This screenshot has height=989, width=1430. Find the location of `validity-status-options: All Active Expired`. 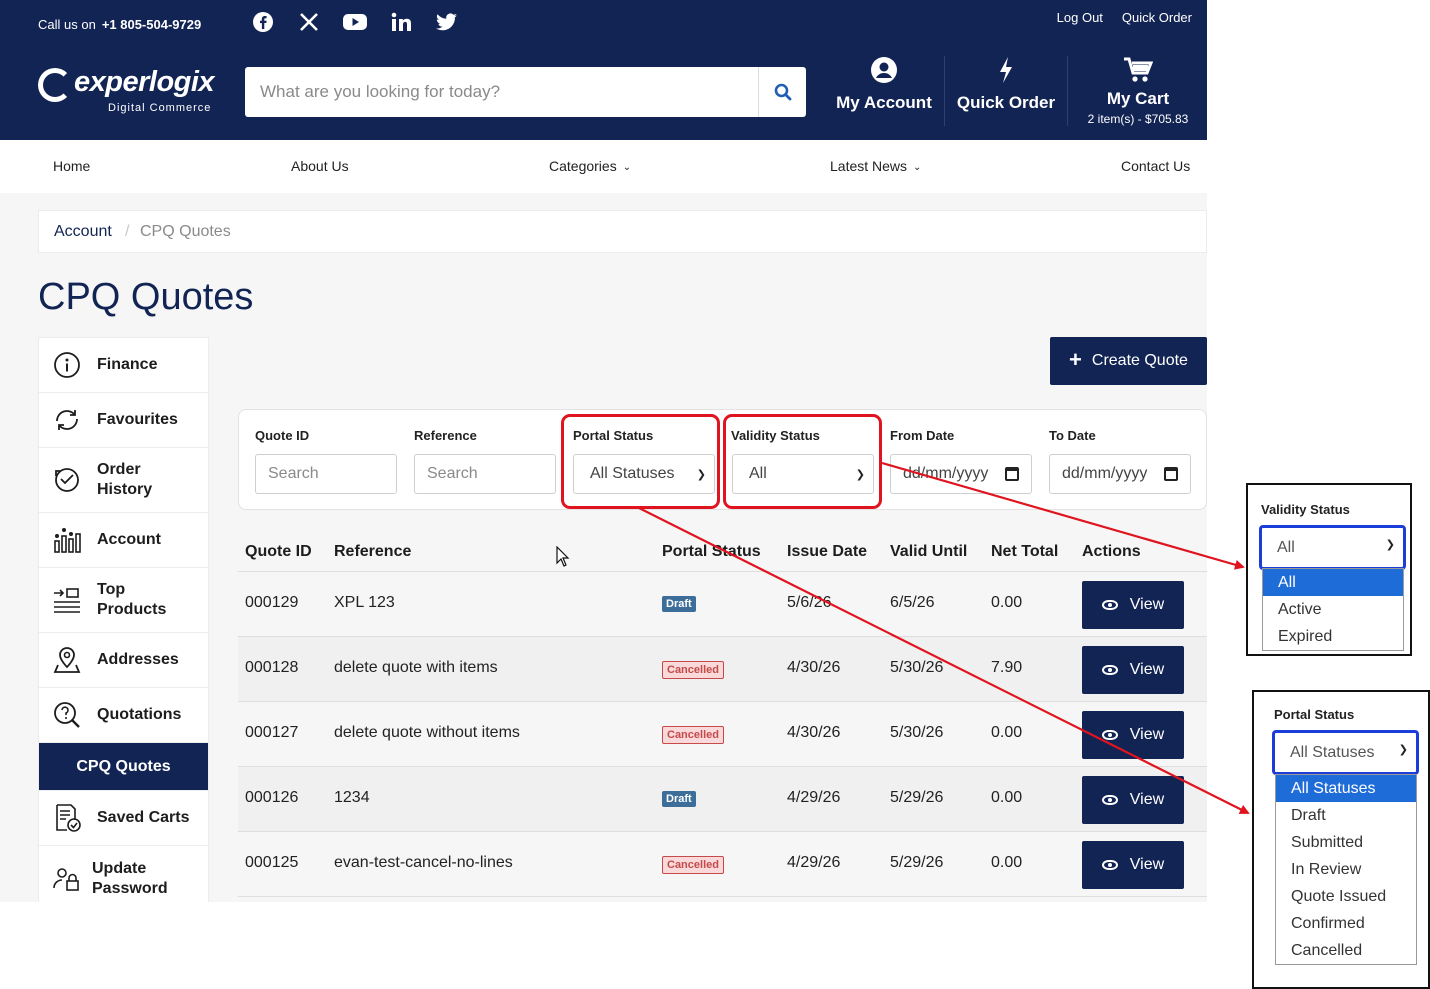

validity-status-options: All Active Expired is located at coordinates (1333, 609).